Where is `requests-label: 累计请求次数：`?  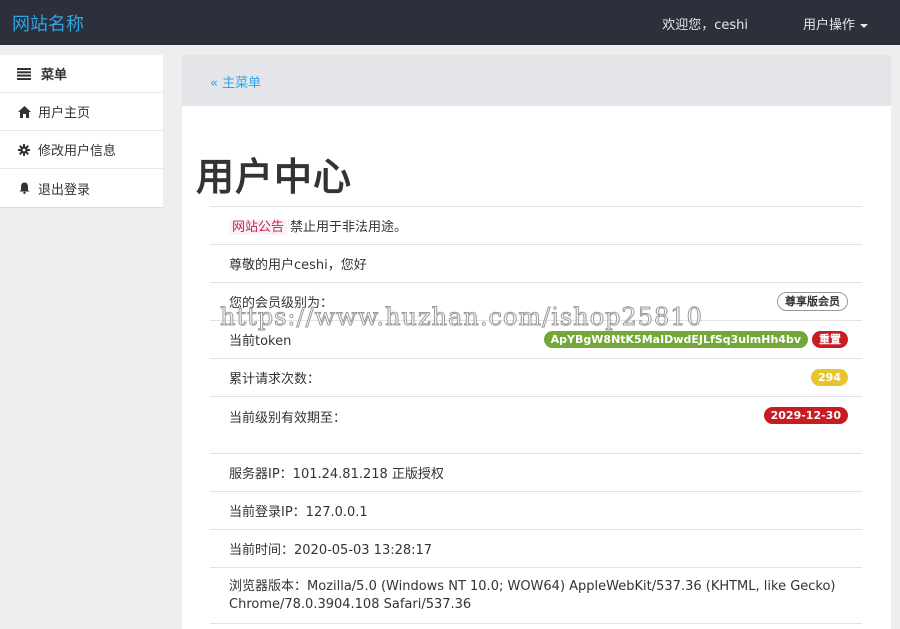 requests-label: 累计请求次数： is located at coordinates (275, 379).